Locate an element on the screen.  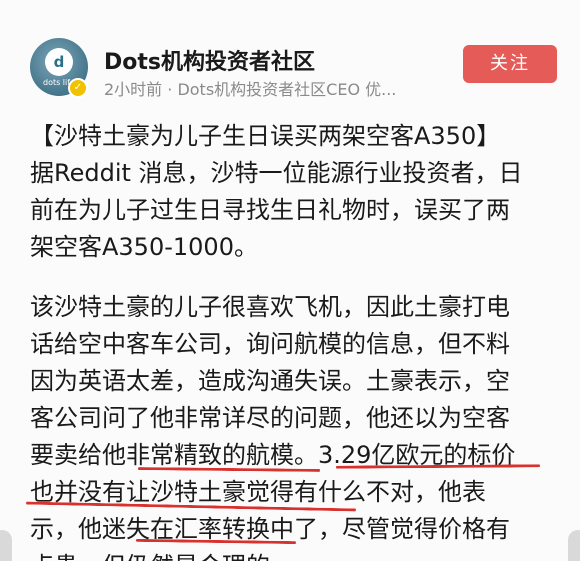
author-name: Dots机构投资者社区 is located at coordinates (209, 60).